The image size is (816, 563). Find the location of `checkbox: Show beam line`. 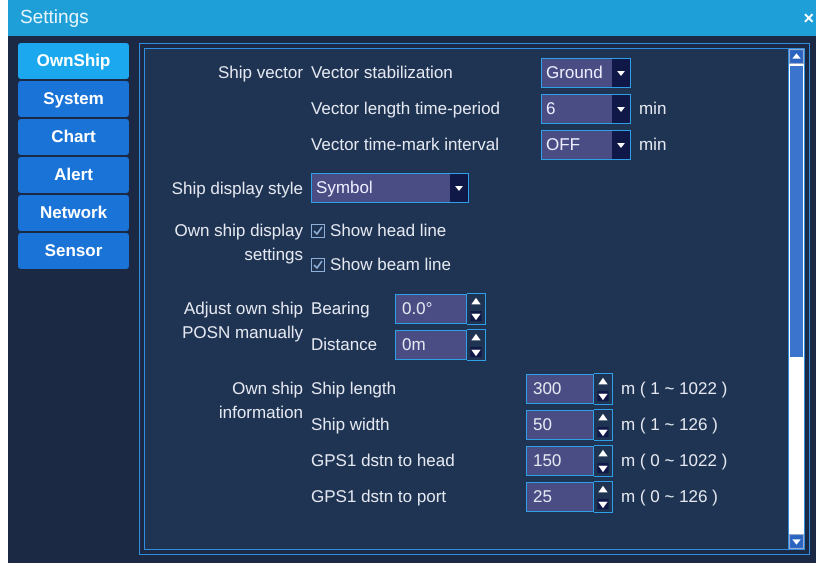

checkbox: Show beam line is located at coordinates (381, 265).